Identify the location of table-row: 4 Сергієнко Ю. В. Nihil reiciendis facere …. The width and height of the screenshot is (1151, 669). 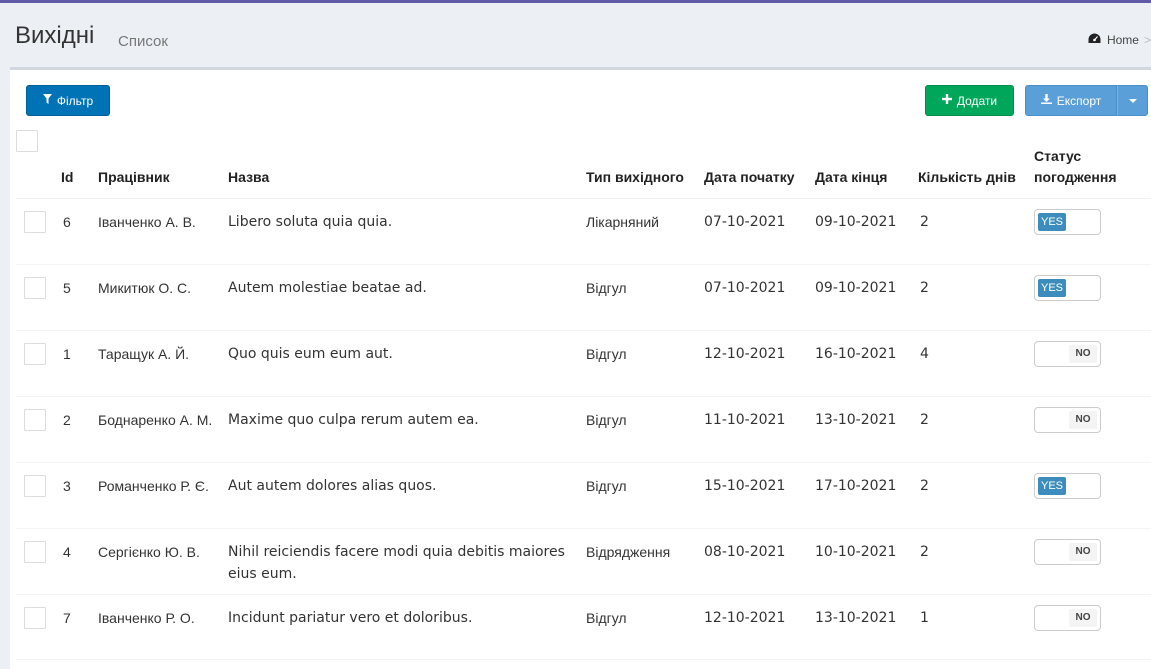
(583, 561).